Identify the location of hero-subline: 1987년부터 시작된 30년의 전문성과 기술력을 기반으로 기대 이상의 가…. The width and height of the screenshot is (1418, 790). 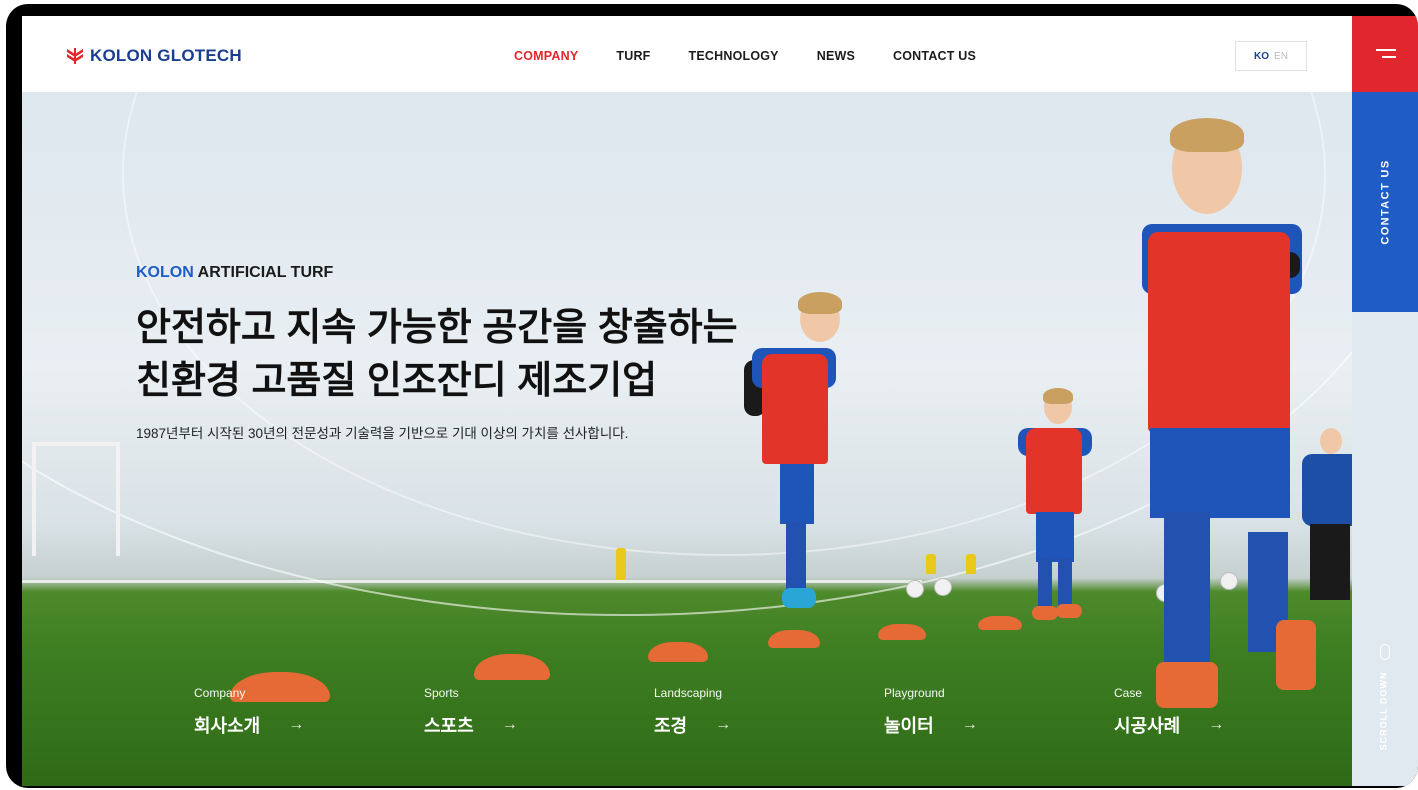
(382, 434).